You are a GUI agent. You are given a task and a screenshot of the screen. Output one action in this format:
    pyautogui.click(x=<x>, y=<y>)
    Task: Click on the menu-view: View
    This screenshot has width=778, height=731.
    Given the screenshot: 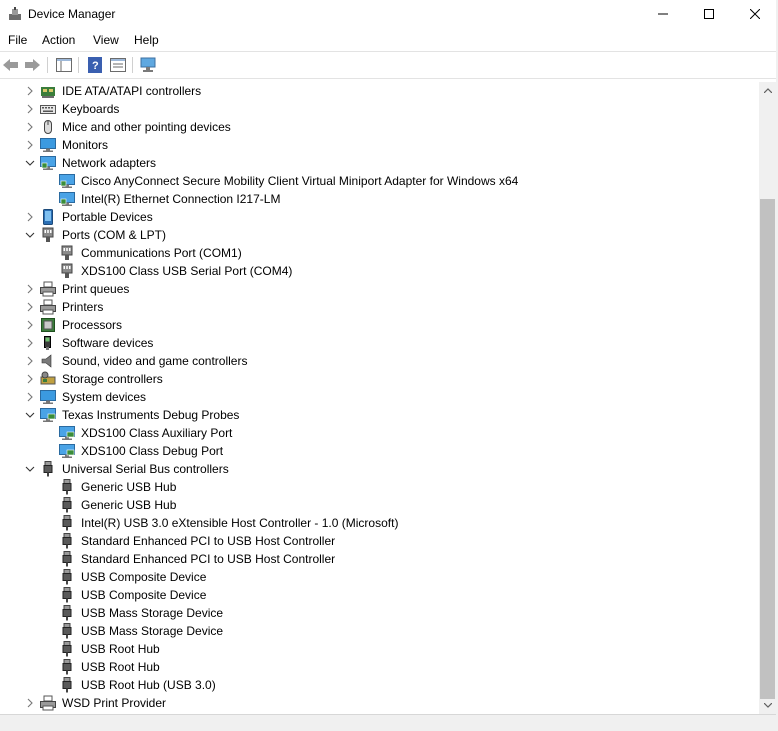 What is the action you would take?
    pyautogui.click(x=106, y=40)
    